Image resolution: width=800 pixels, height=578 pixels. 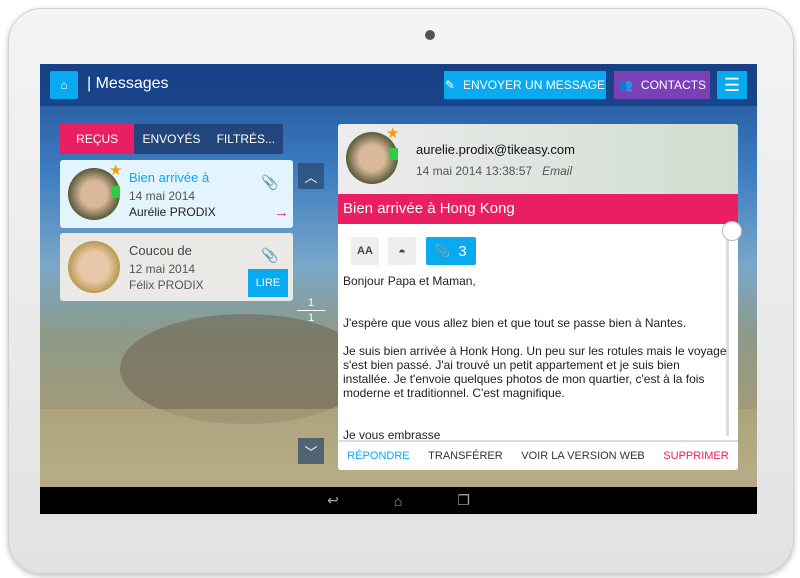 I want to click on contacts-button: 👥 CONTACTS, so click(x=662, y=85).